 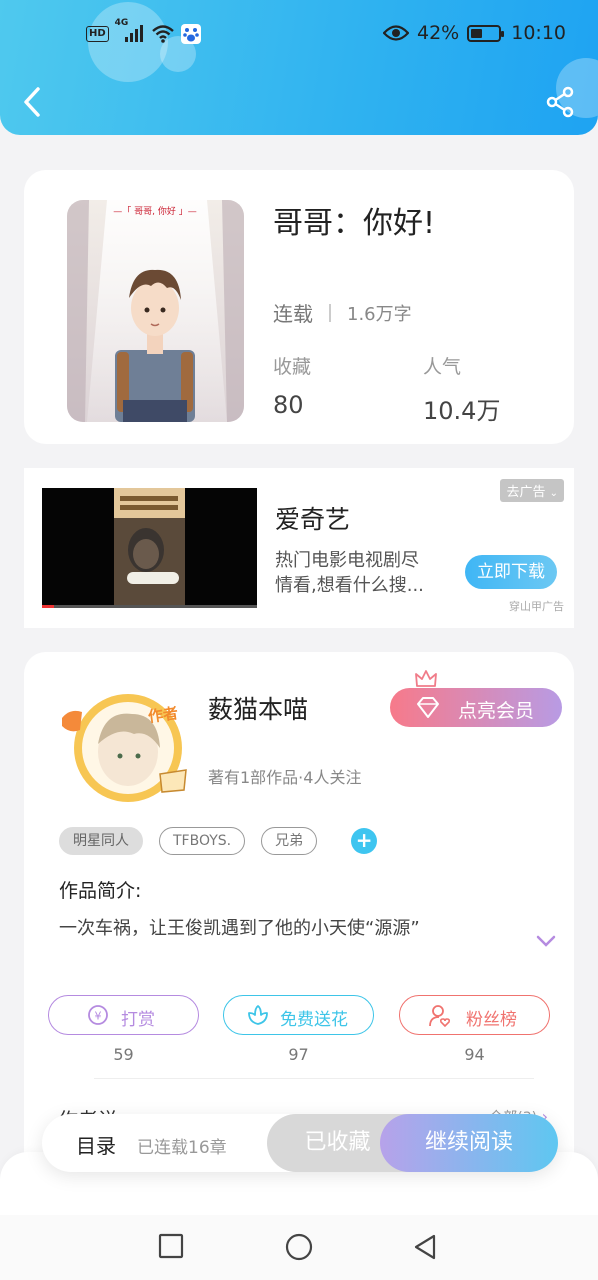 What do you see at coordinates (293, 314) in the screenshot?
I see `serial-status: 连载` at bounding box center [293, 314].